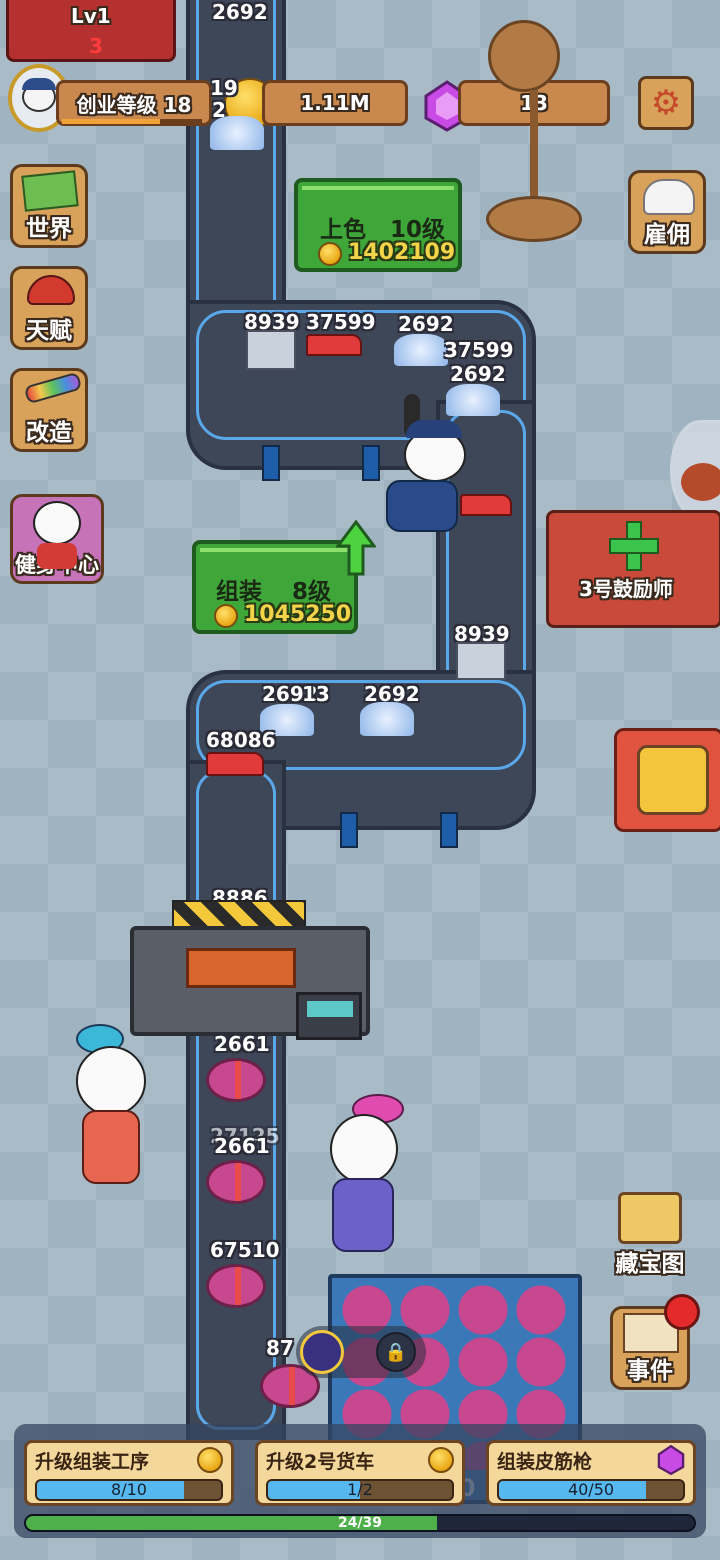 This screenshot has width=720, height=1560. I want to click on cheerleader-label: 3号鼓励师, so click(626, 589).